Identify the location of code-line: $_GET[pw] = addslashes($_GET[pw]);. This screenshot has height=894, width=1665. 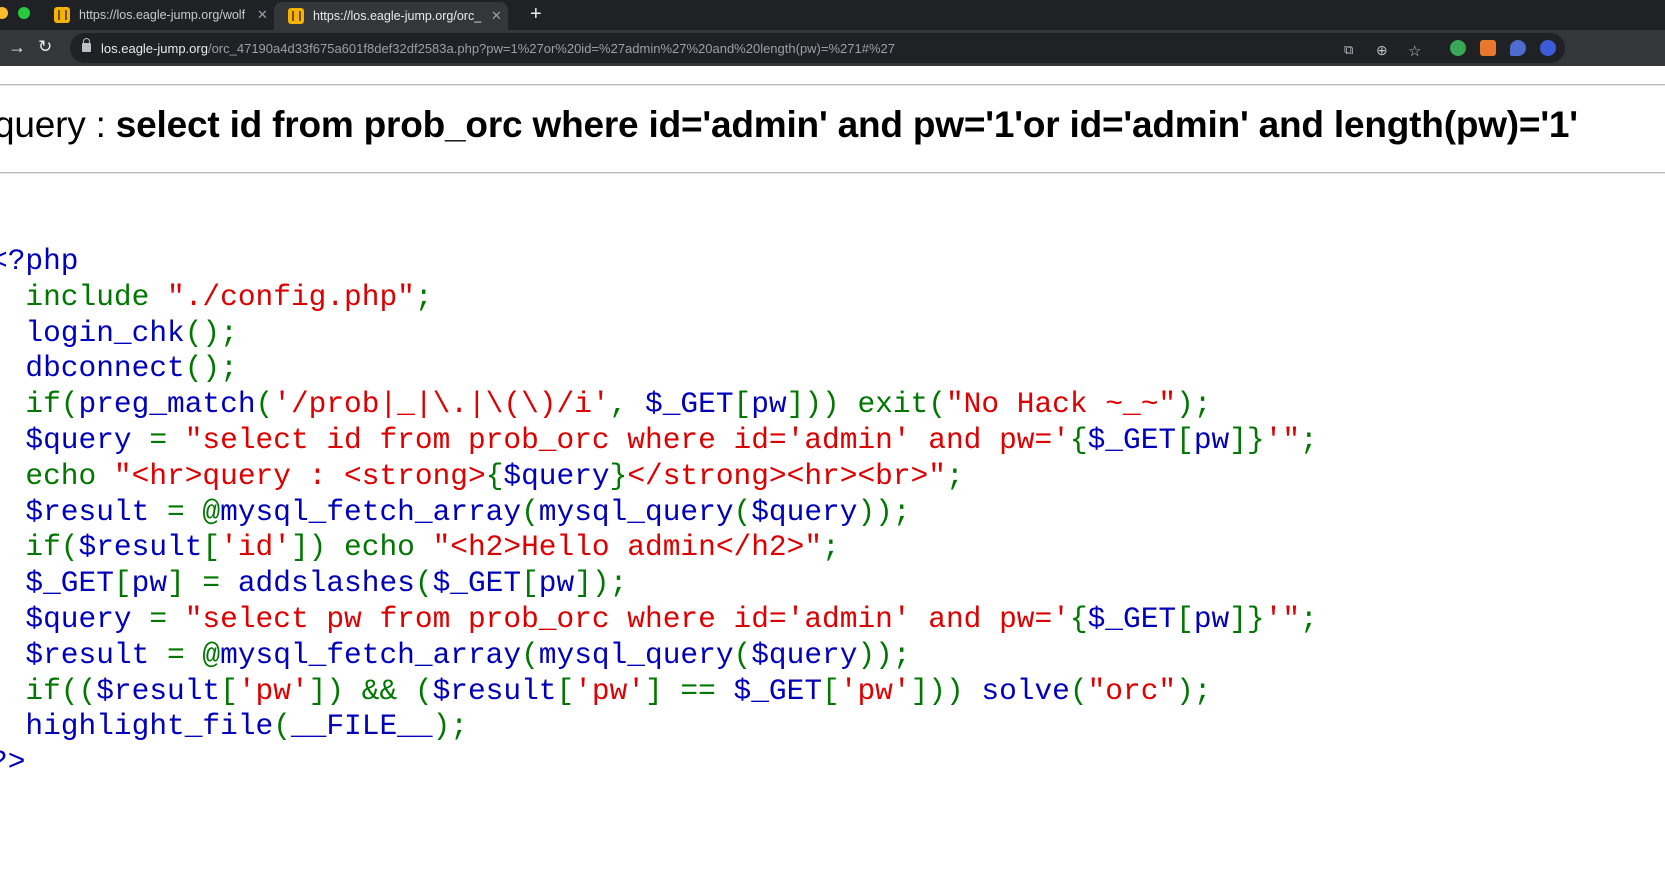
(659, 584).